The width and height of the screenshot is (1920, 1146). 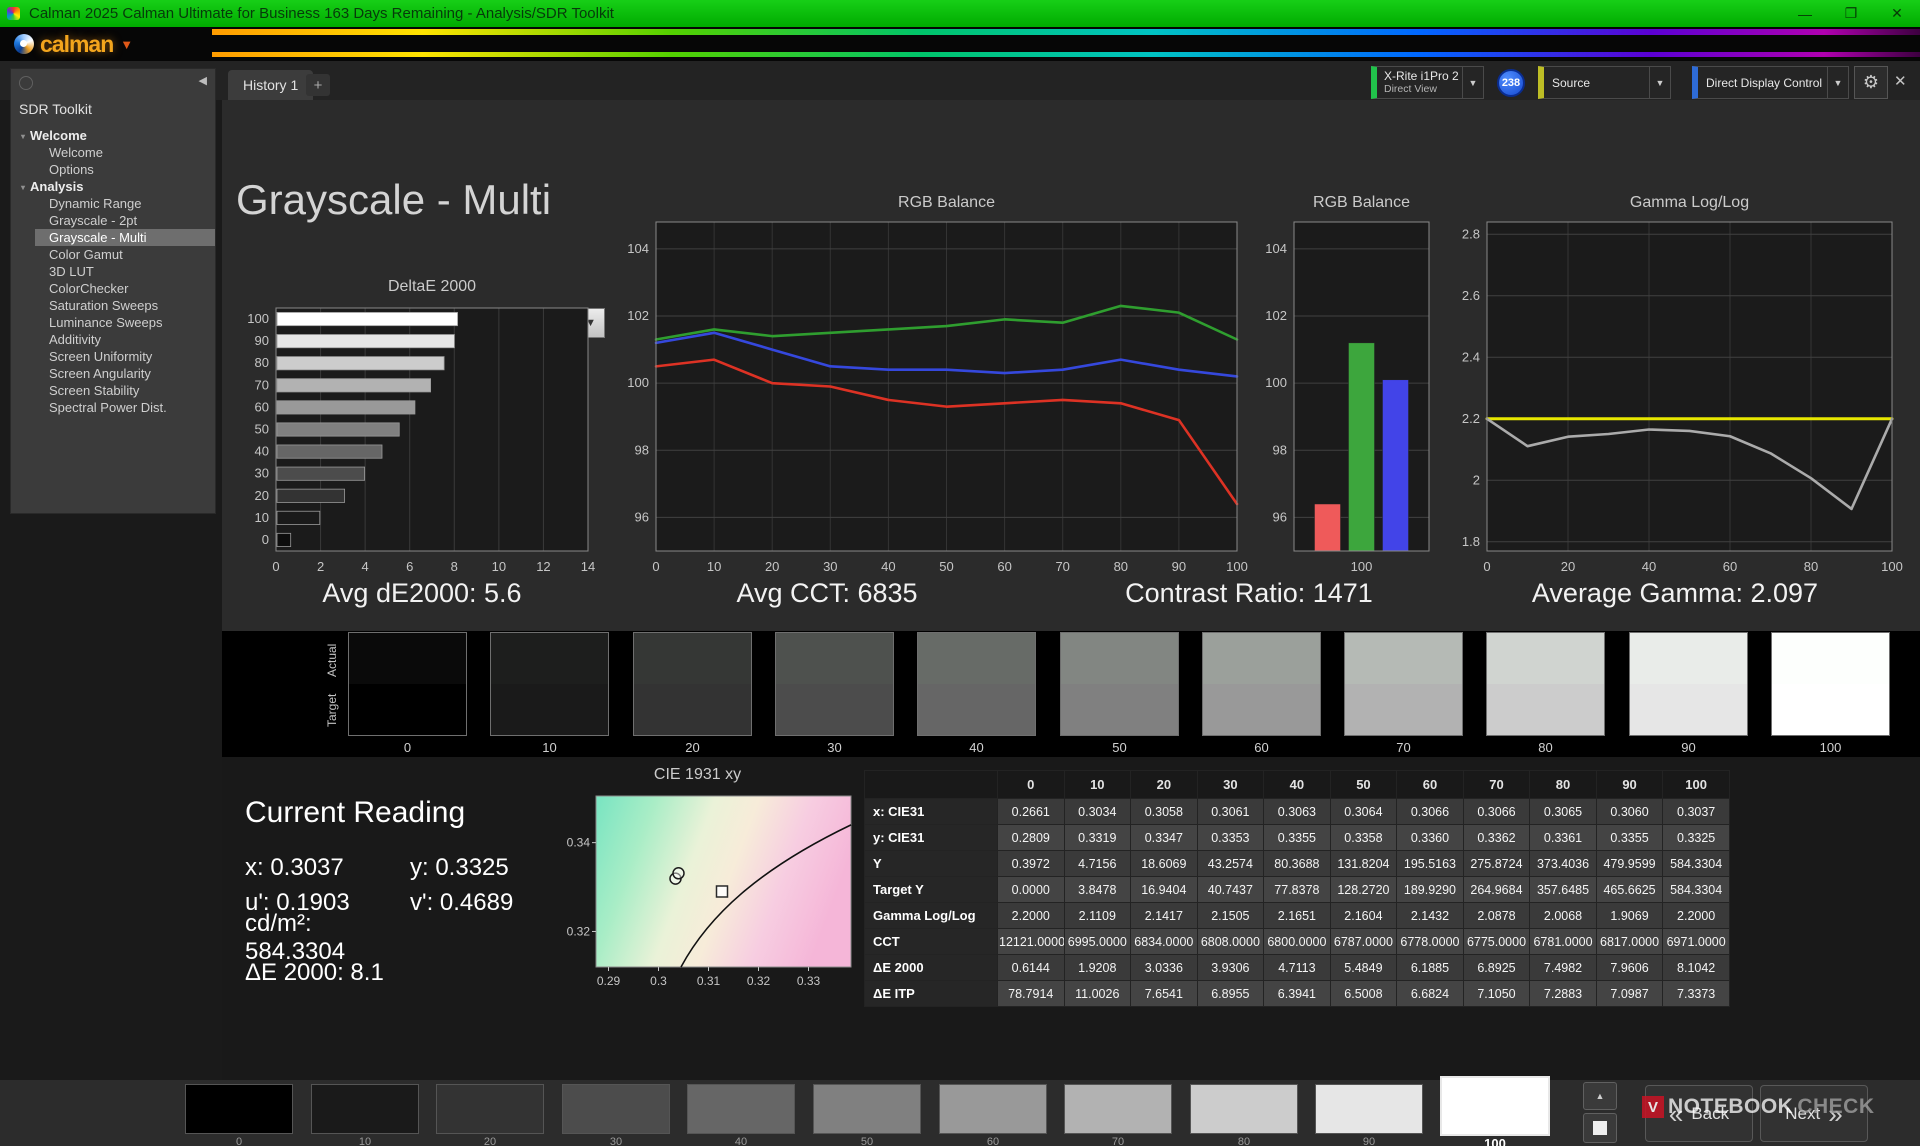 I want to click on svg-text: 102, so click(x=1276, y=315).